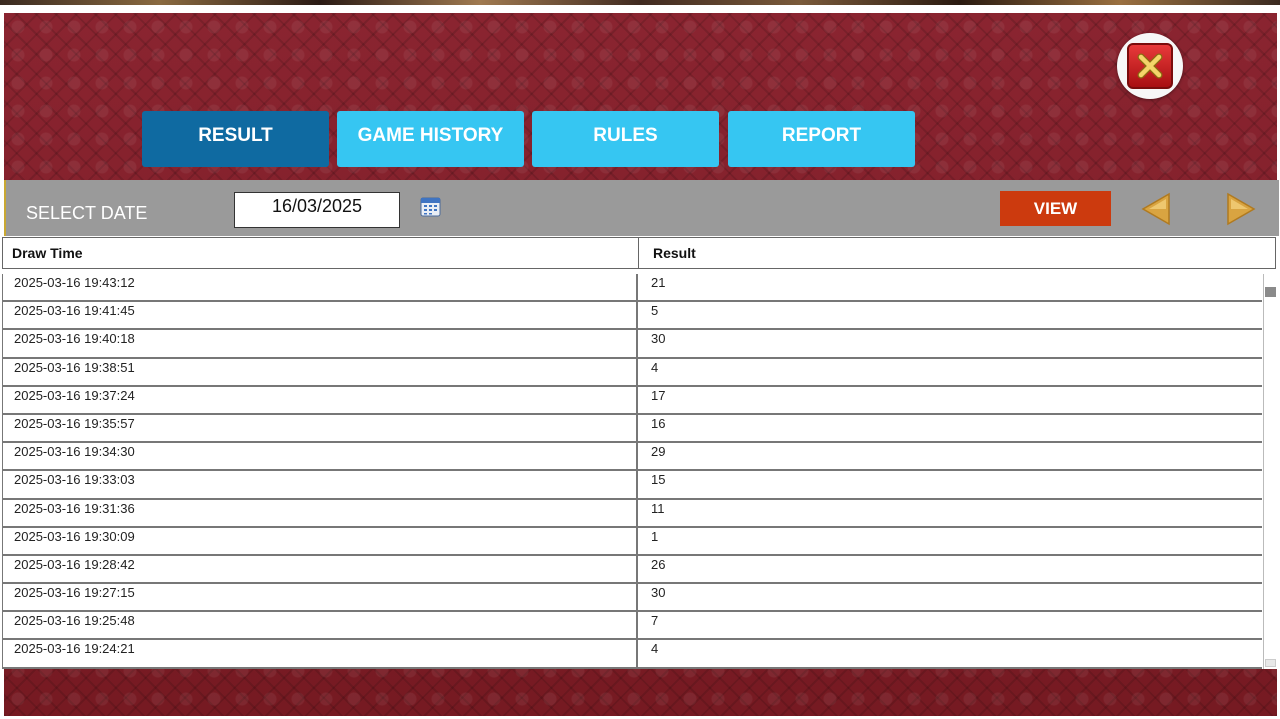 The height and width of the screenshot is (719, 1280). Describe the element at coordinates (74, 395) in the screenshot. I see `cell-draw-time: 2025-03-16 19:37:24` at that location.